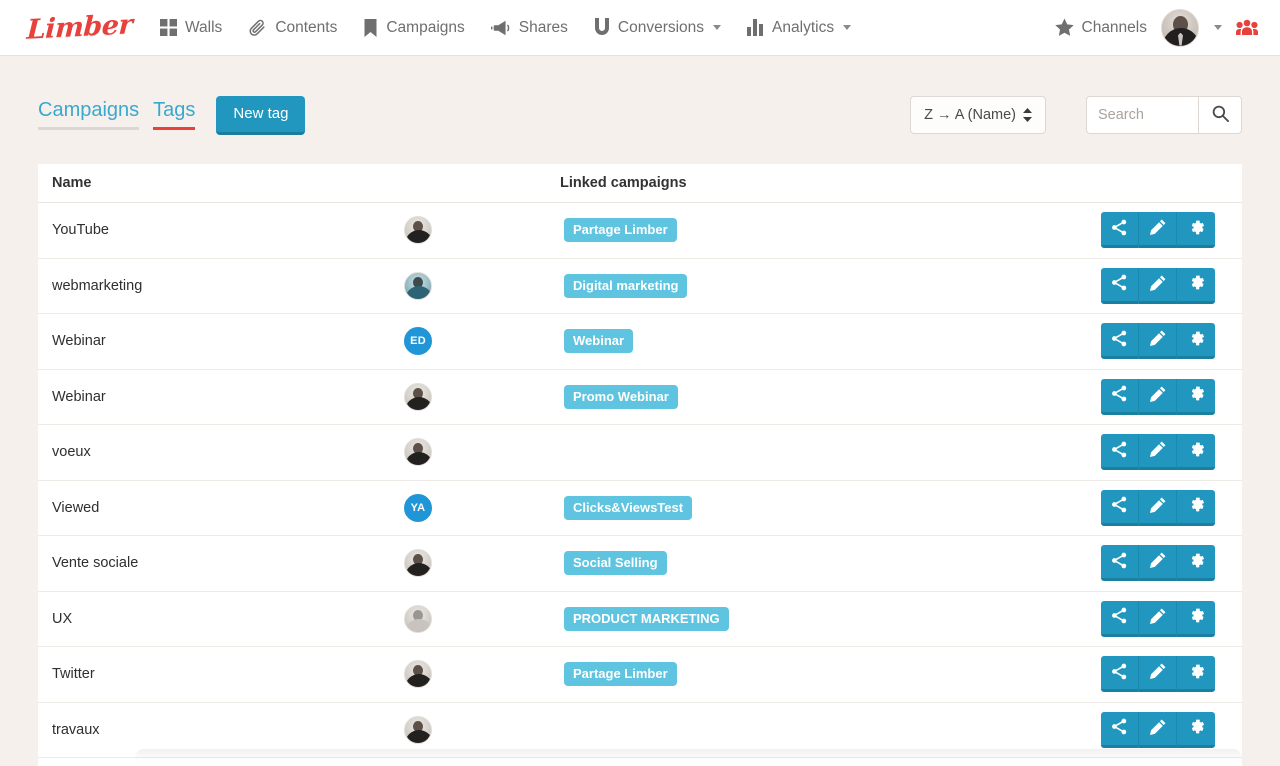 Image resolution: width=1280 pixels, height=766 pixels. Describe the element at coordinates (1180, 27) in the screenshot. I see `avatar` at that location.